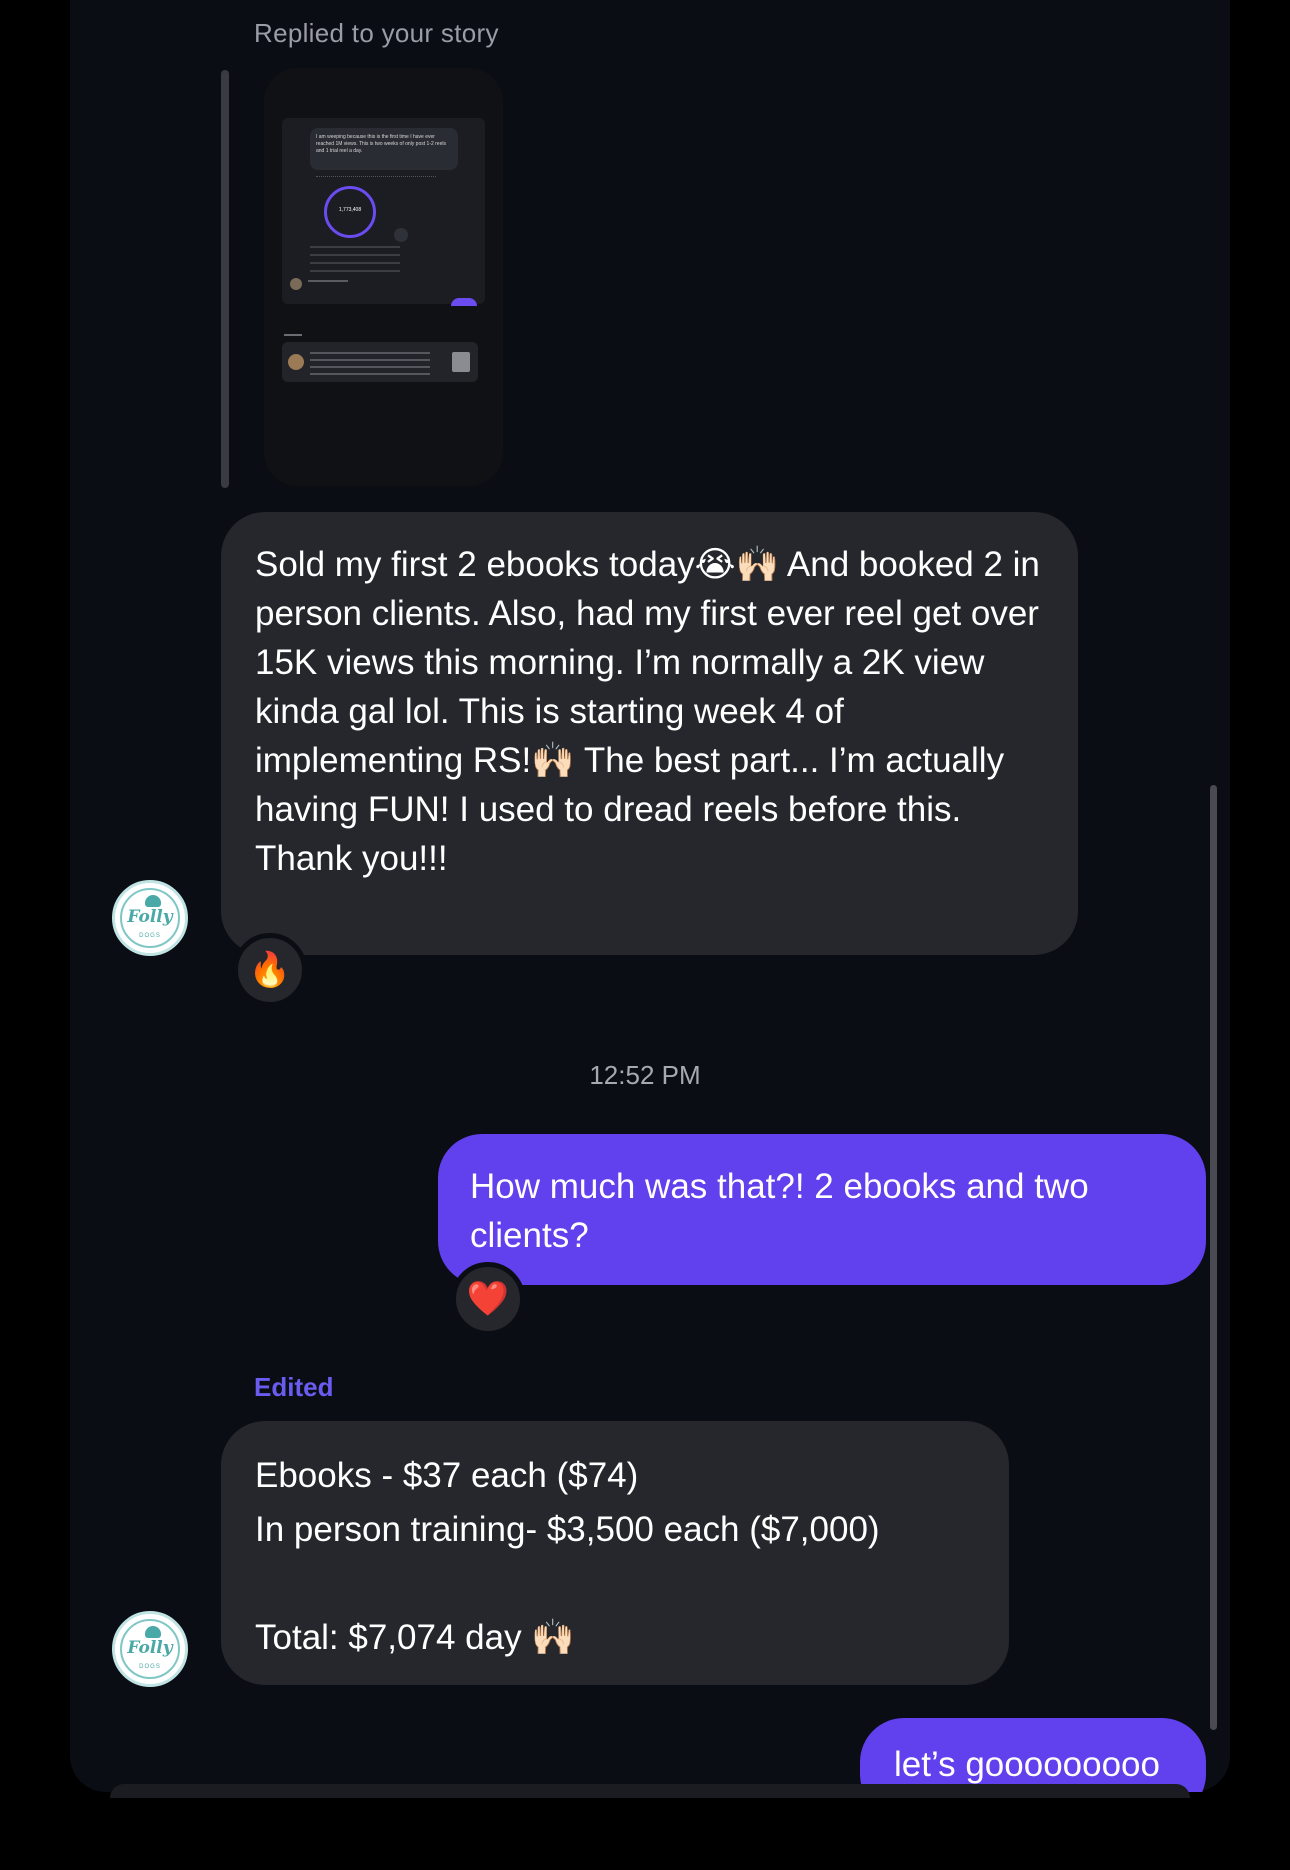 The image size is (1290, 1870). Describe the element at coordinates (1027, 1764) in the screenshot. I see `message-text: let’s gooooooooo` at that location.